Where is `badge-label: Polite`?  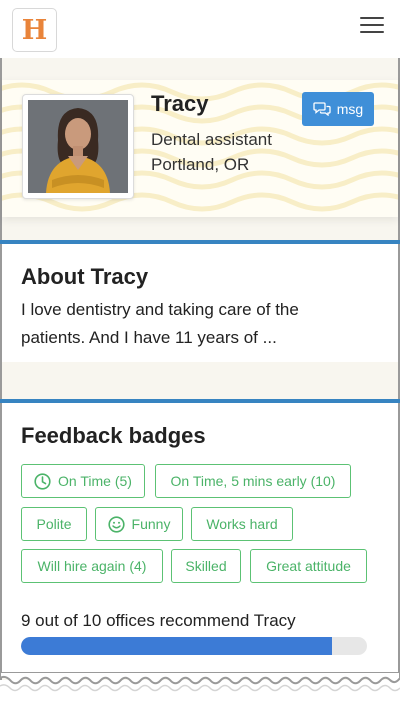 badge-label: Polite is located at coordinates (54, 524).